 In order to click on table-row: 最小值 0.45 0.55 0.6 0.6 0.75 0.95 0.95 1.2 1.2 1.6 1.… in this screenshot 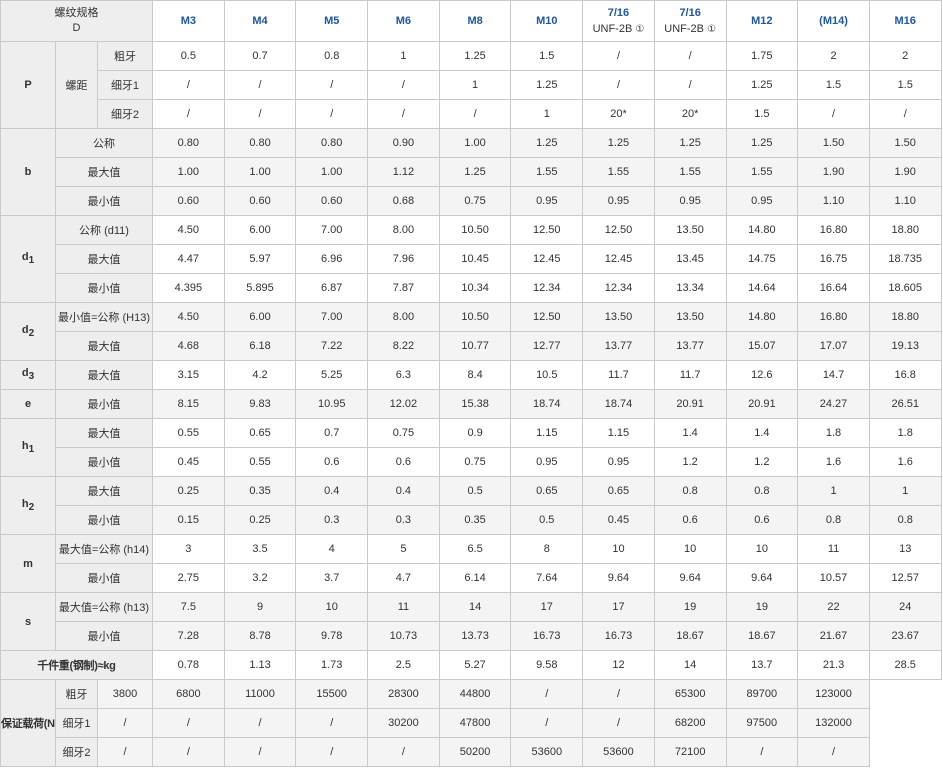, I will do `click(471, 462)`.